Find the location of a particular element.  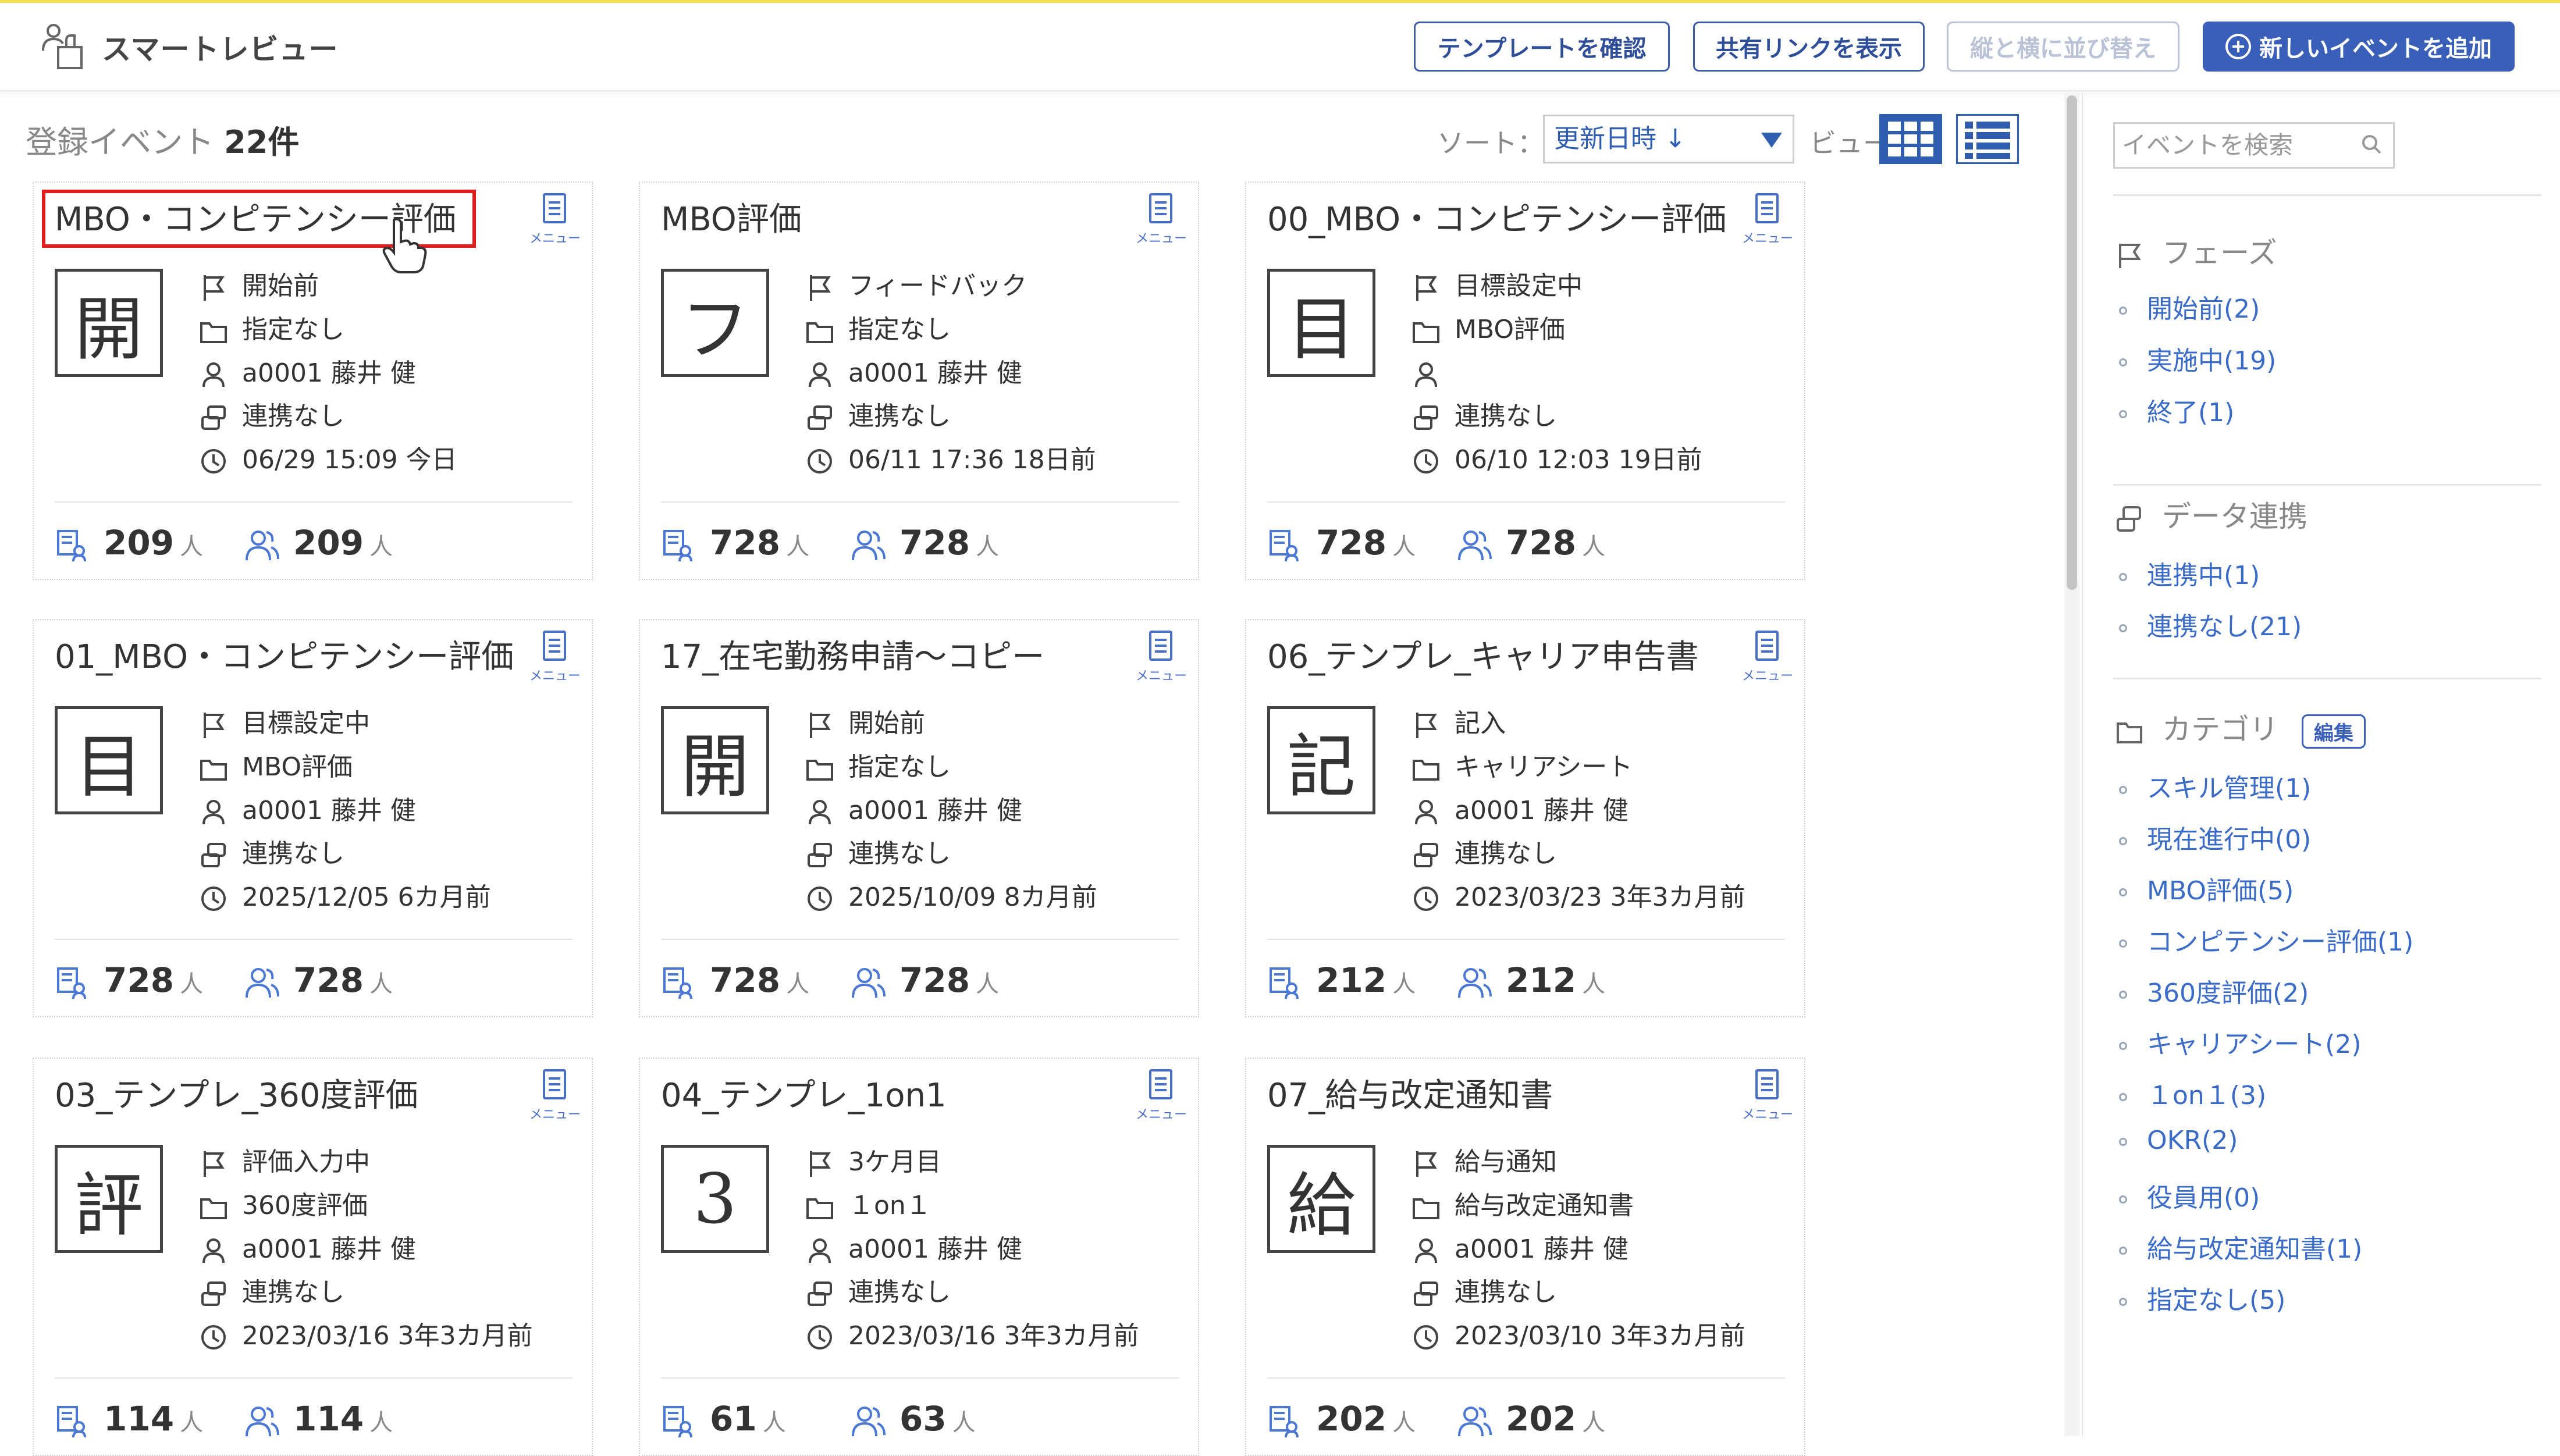

category-filter-item: 給与改定通知書(1) is located at coordinates (2240, 1246).